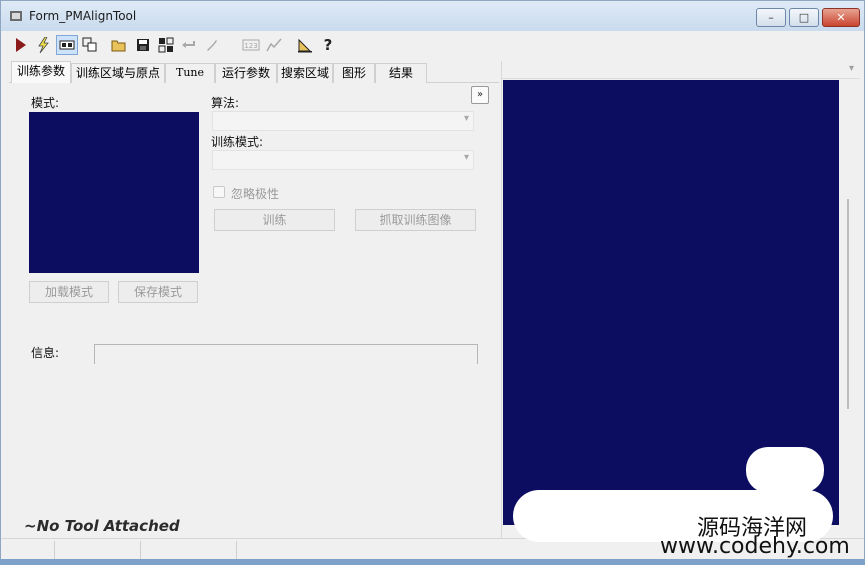 The image size is (865, 565). Describe the element at coordinates (246, 73) in the screenshot. I see `tab-run-params: 运行参数` at that location.